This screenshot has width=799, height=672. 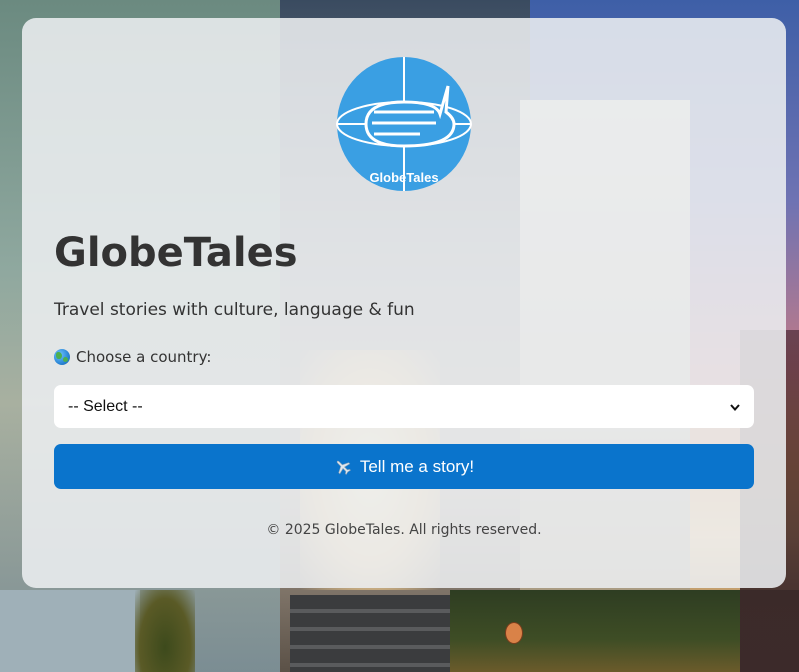 What do you see at coordinates (144, 357) in the screenshot?
I see `country-label-text: Choose a country:` at bounding box center [144, 357].